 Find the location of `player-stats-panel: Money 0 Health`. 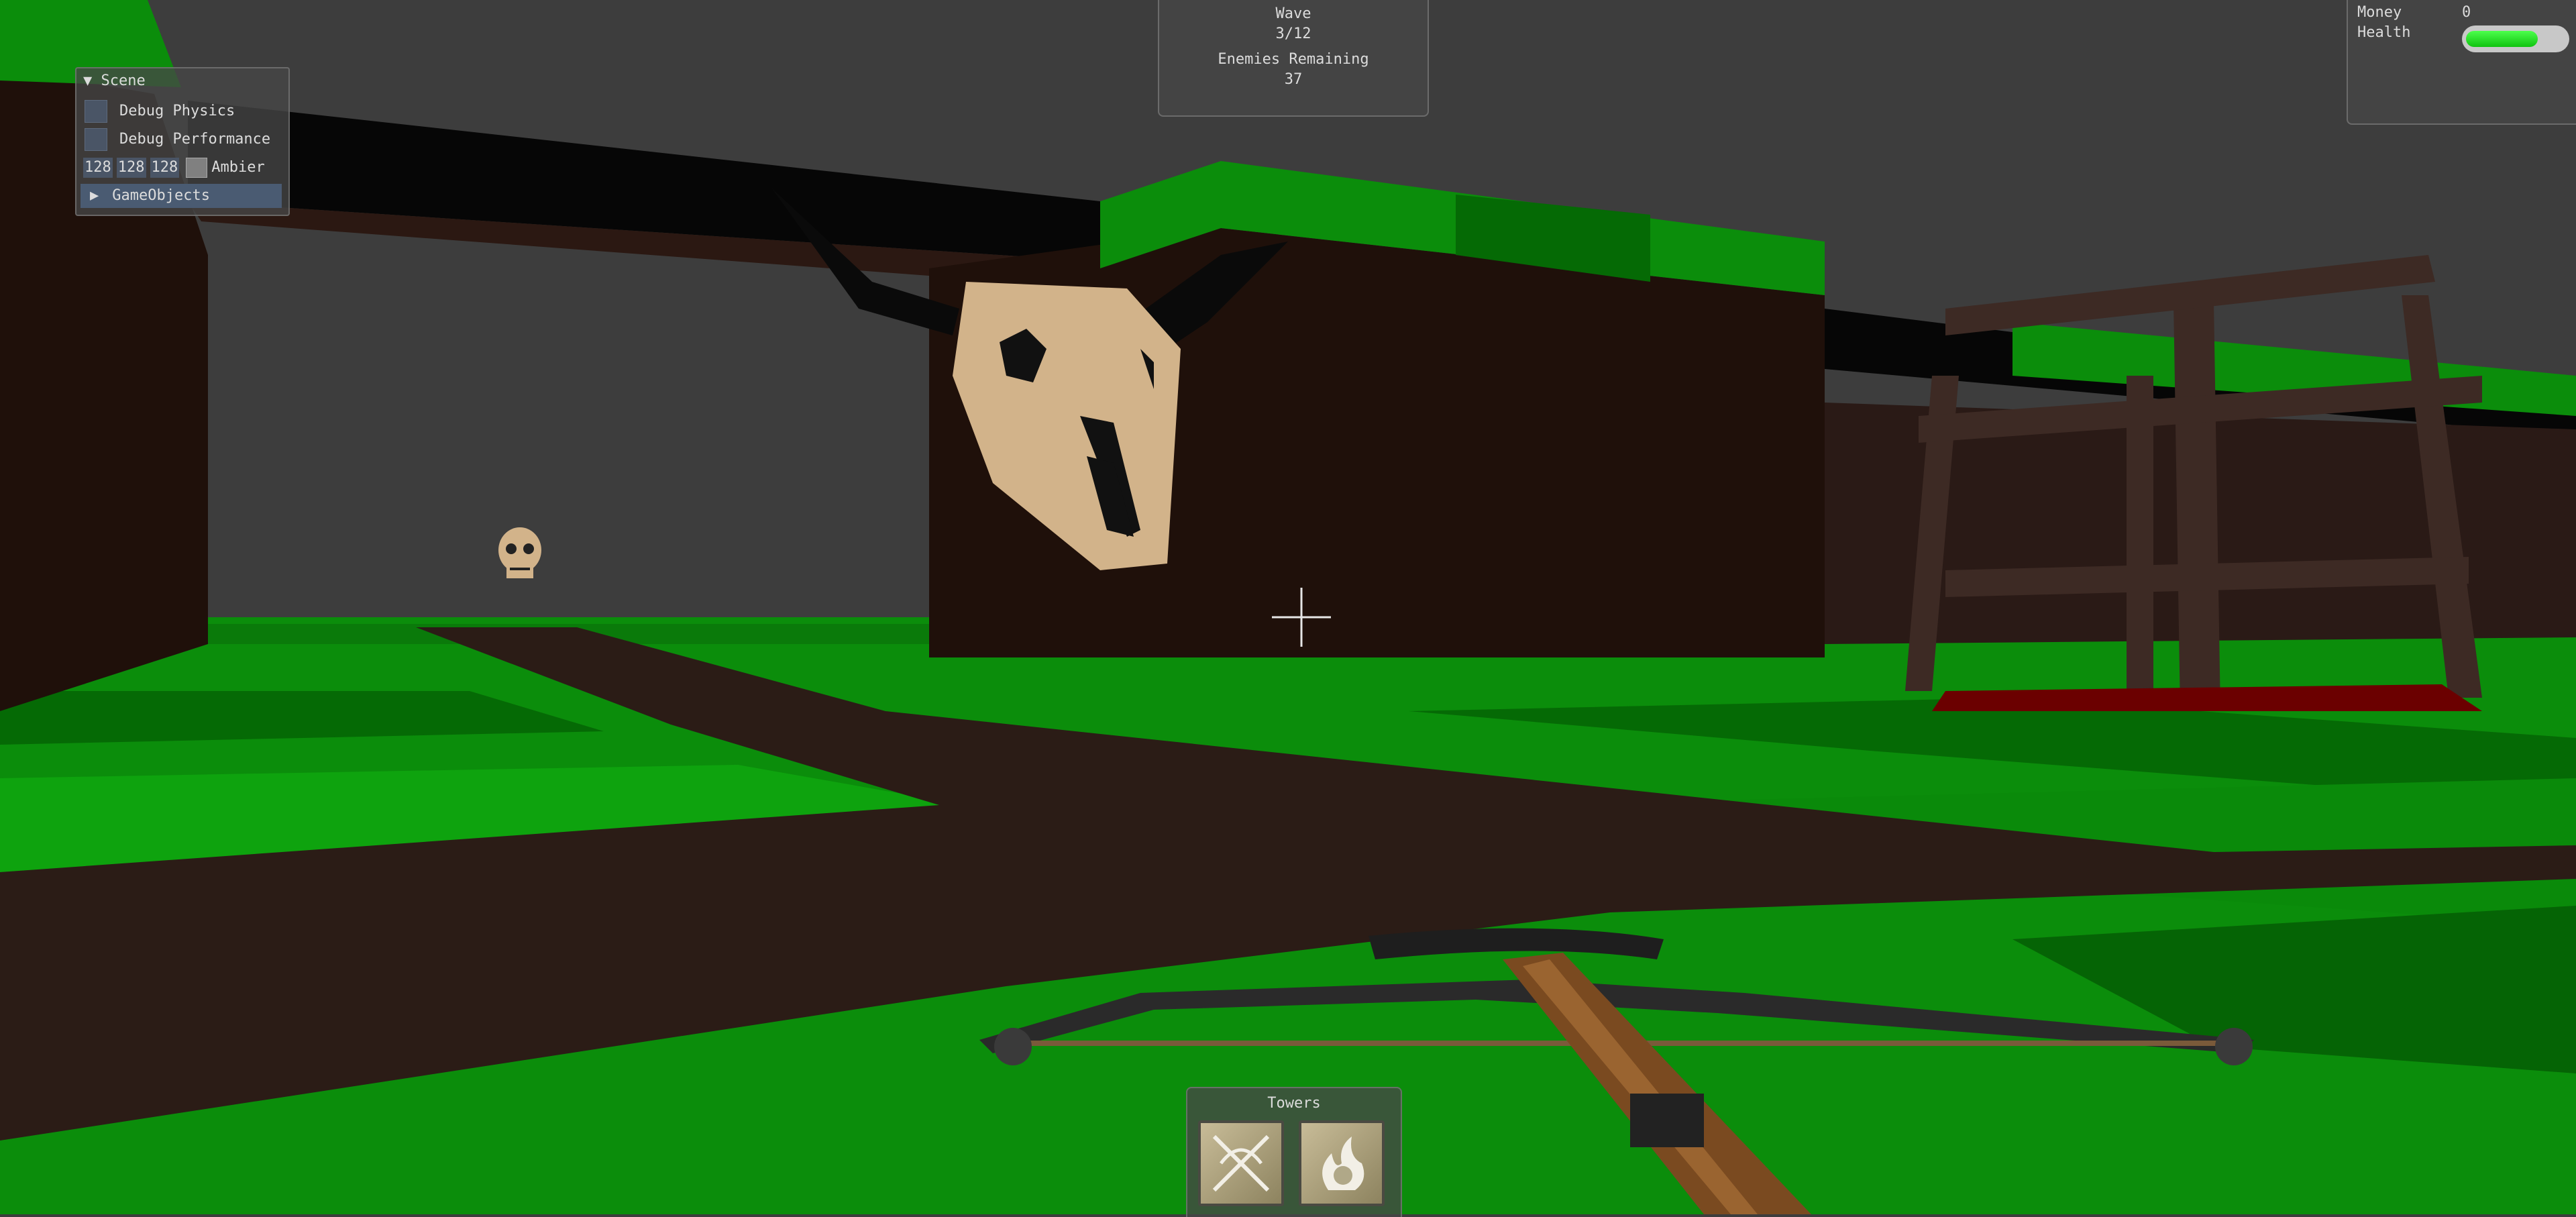

player-stats-panel: Money 0 Health is located at coordinates (2461, 62).